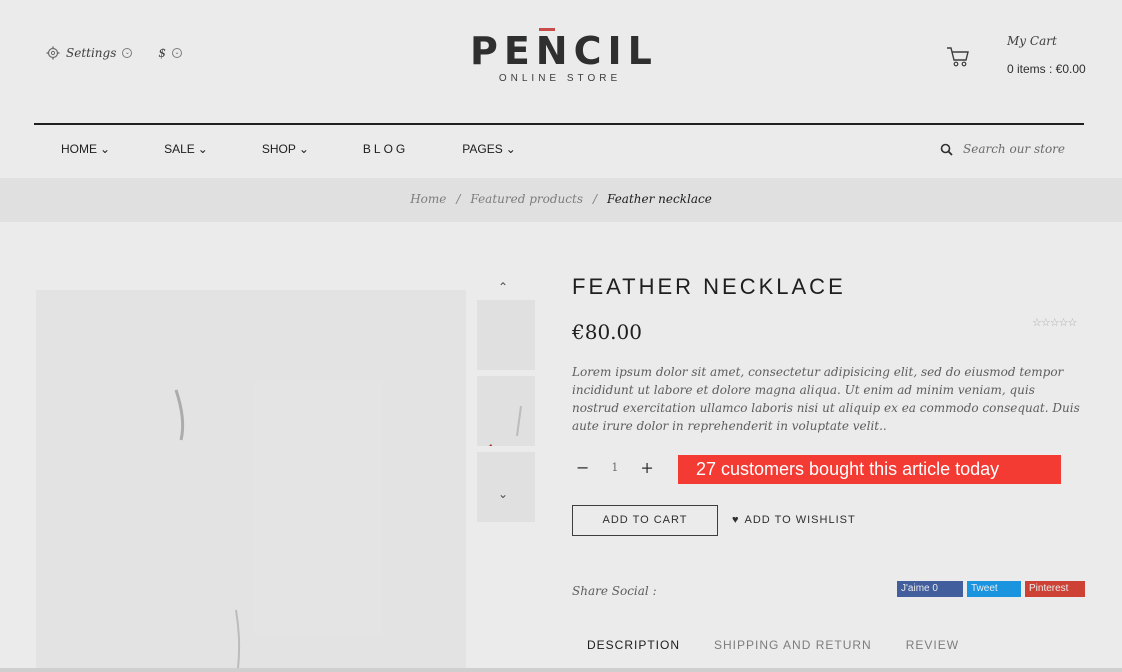 This screenshot has width=1122, height=672. What do you see at coordinates (646, 467) in the screenshot?
I see `increase-quantity-button: +` at bounding box center [646, 467].